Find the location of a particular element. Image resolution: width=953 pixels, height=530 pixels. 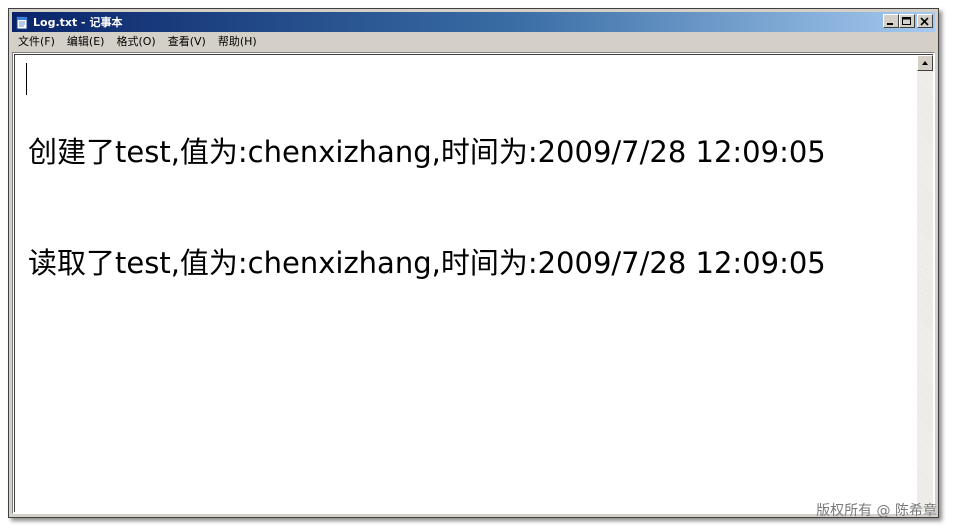

minimize-icon is located at coordinates (890, 23).